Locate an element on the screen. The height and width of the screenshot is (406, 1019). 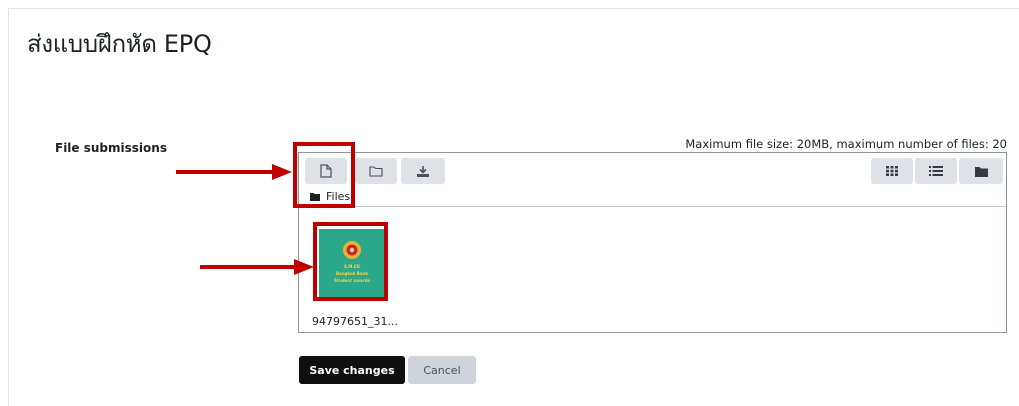
file-submissions-label: File submissions is located at coordinates (111, 148).